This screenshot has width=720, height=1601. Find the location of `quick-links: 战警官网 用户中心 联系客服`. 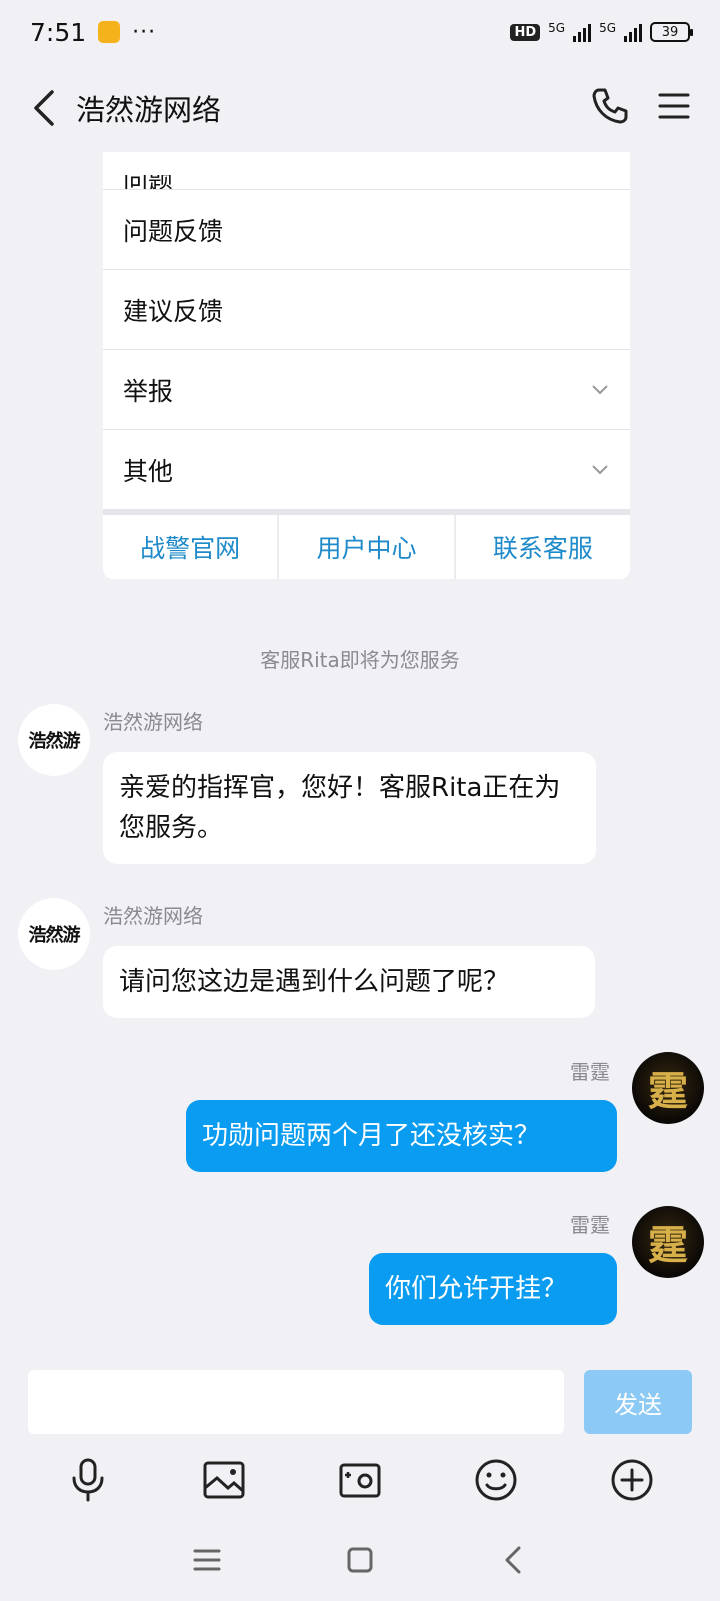

quick-links: 战警官网 用户中心 联系客服 is located at coordinates (366, 544).